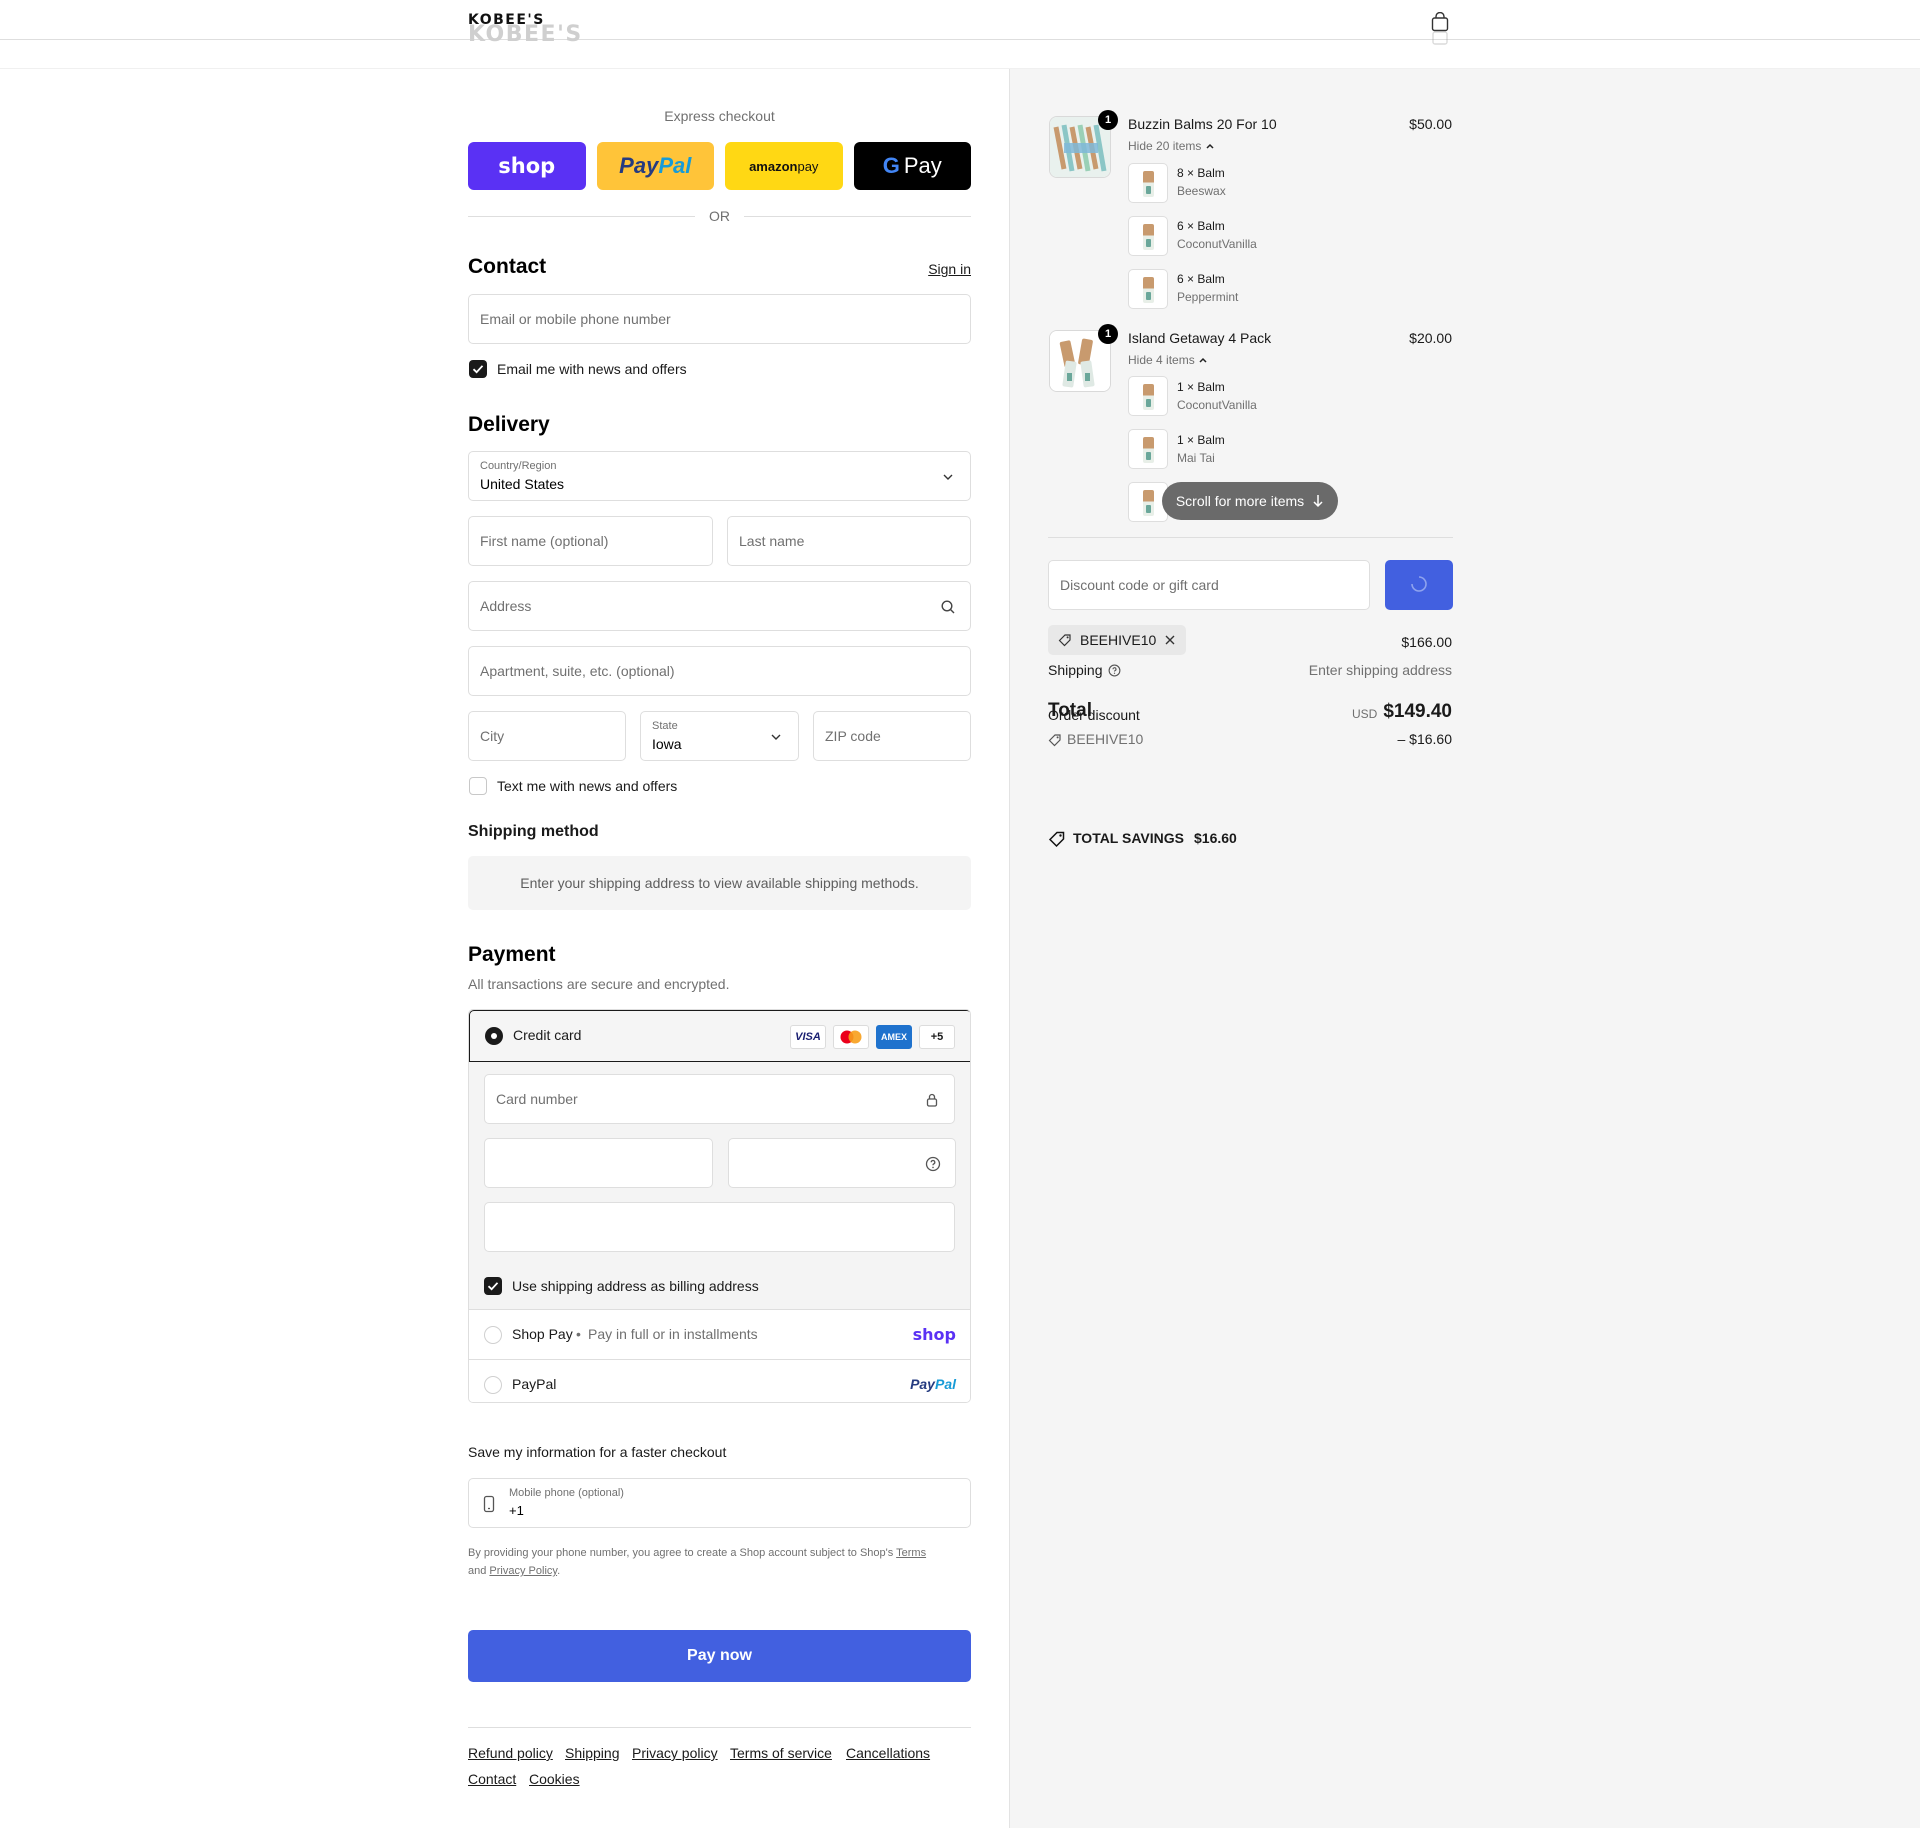  I want to click on scroll-for-more-button: Scroll for more items, so click(1250, 501).